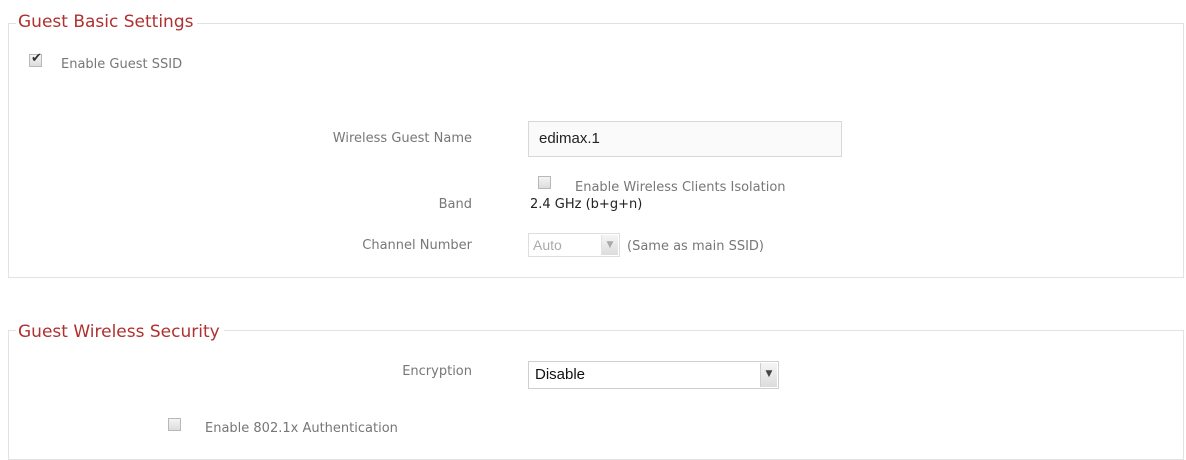 The width and height of the screenshot is (1186, 460). What do you see at coordinates (107, 22) in the screenshot?
I see `guest-basic-settings-legend: Guest Basic Settings` at bounding box center [107, 22].